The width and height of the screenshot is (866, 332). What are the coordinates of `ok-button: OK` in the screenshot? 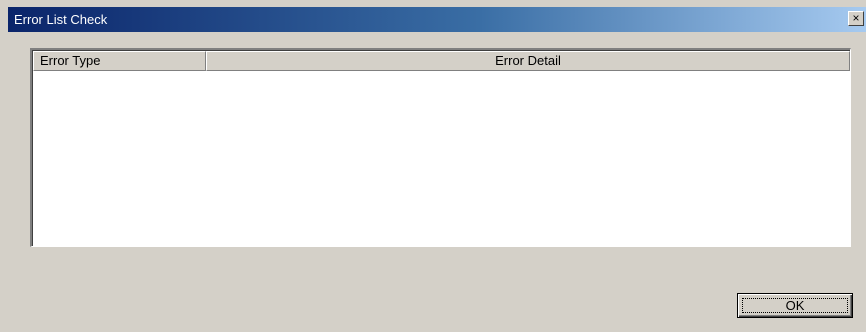 It's located at (795, 305).